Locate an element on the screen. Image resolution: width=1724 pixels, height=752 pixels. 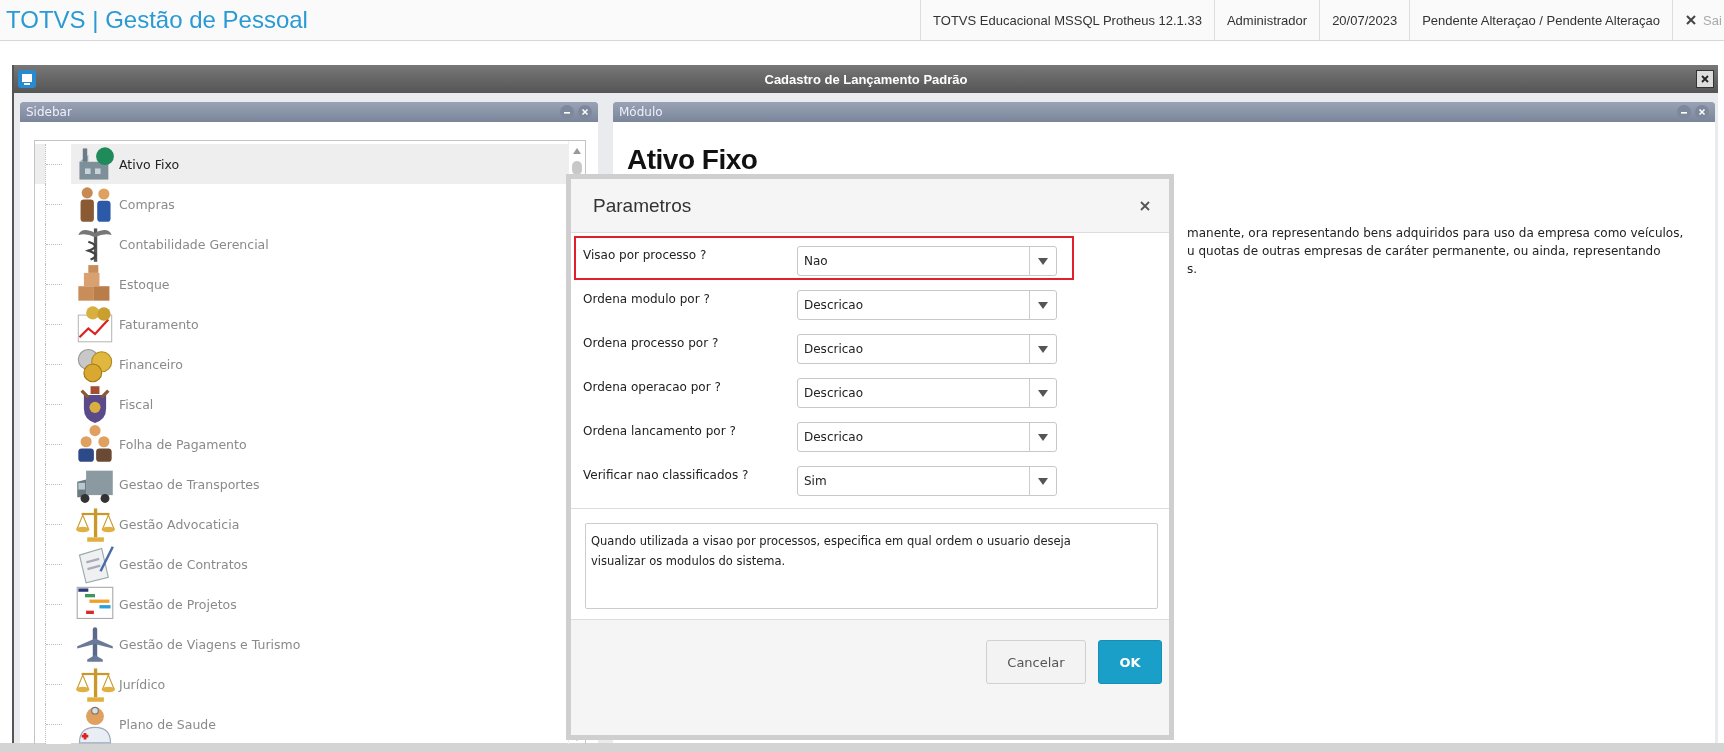
tree-item: Gestão de Viagens e Turismo is located at coordinates (301, 644).